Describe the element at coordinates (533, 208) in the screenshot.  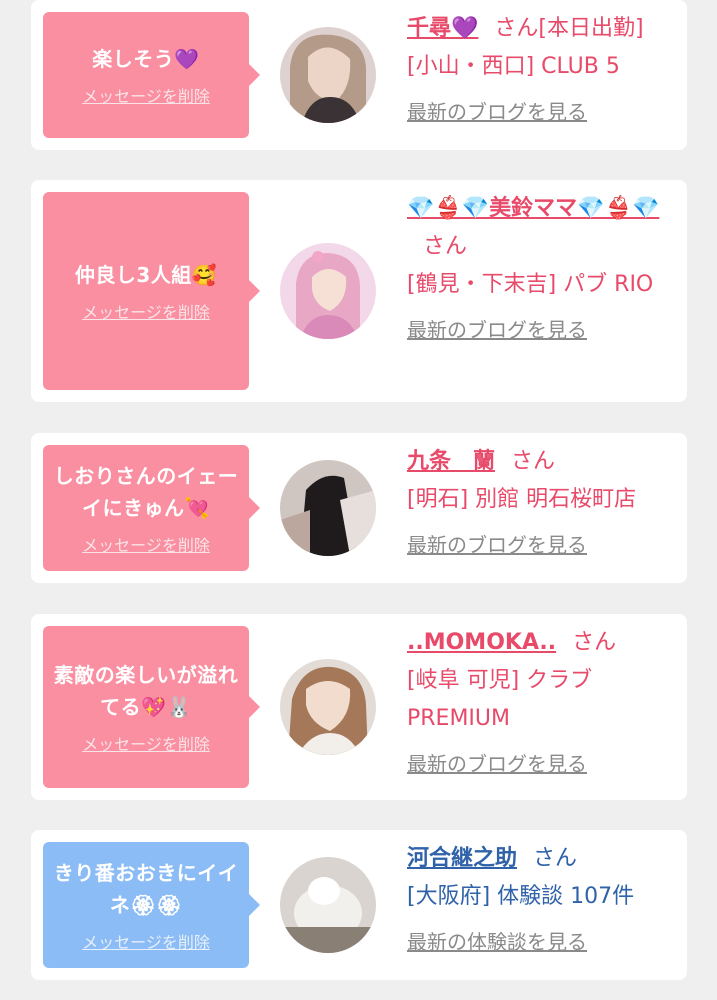
I see `profile-name-link: 💎👙💎美鈴ママ💎👙💎` at that location.